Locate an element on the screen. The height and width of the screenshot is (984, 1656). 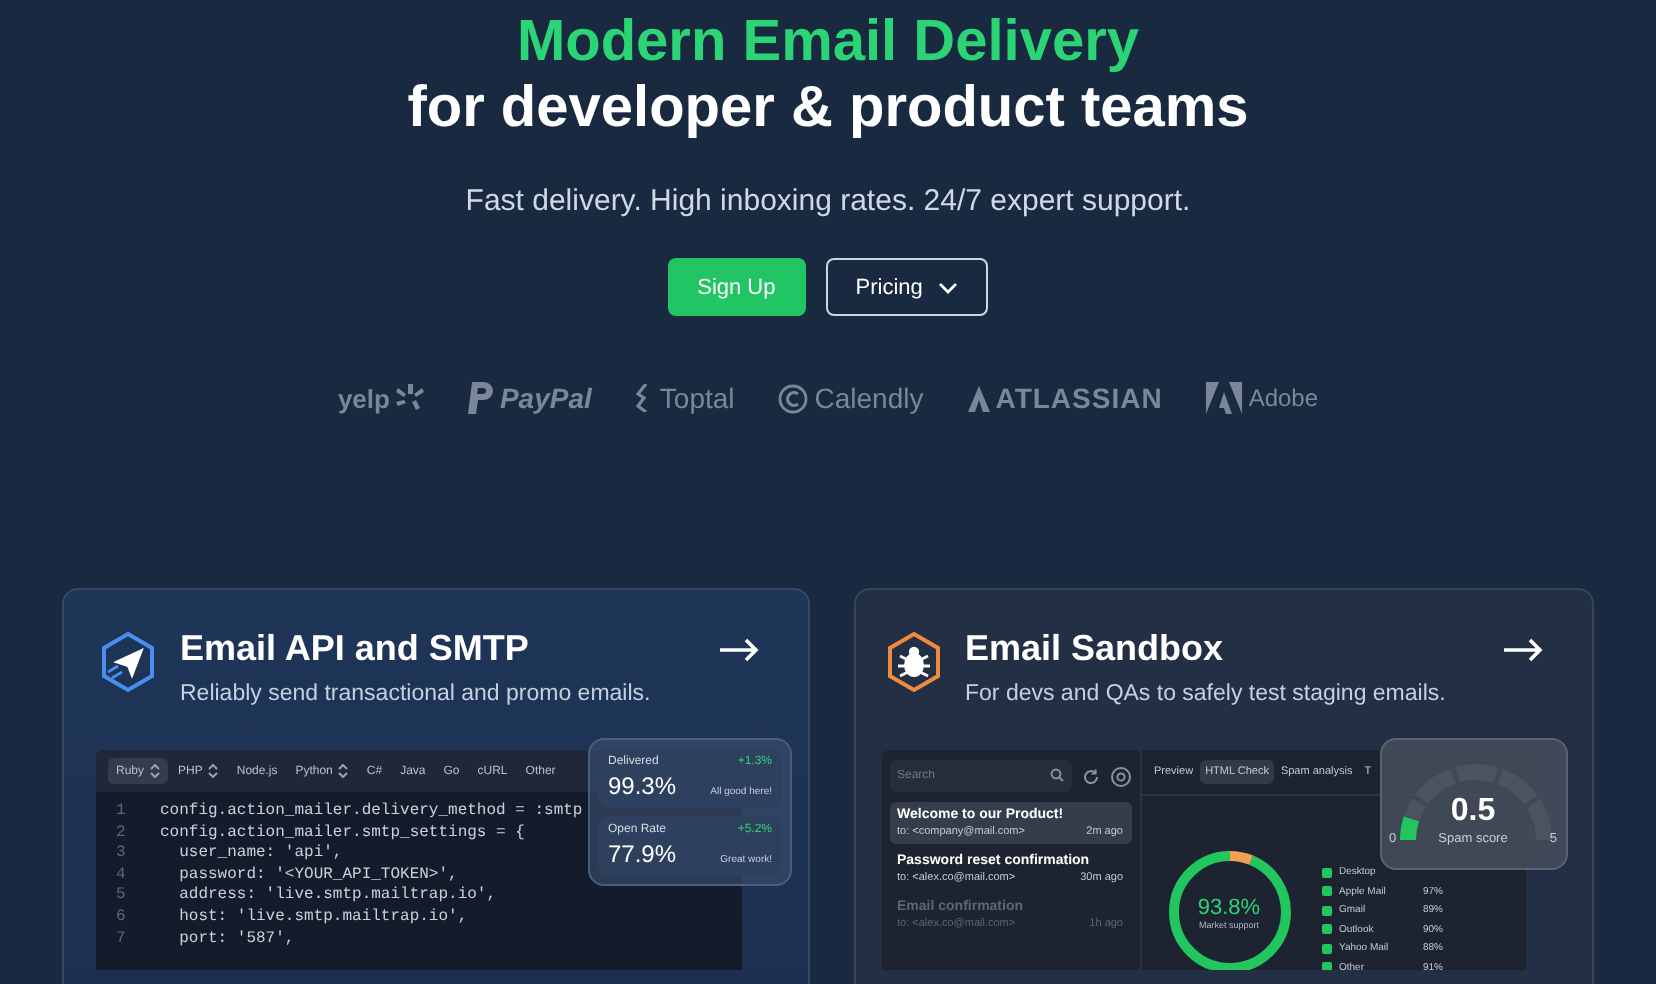
line-number: 2 is located at coordinates (122, 834).